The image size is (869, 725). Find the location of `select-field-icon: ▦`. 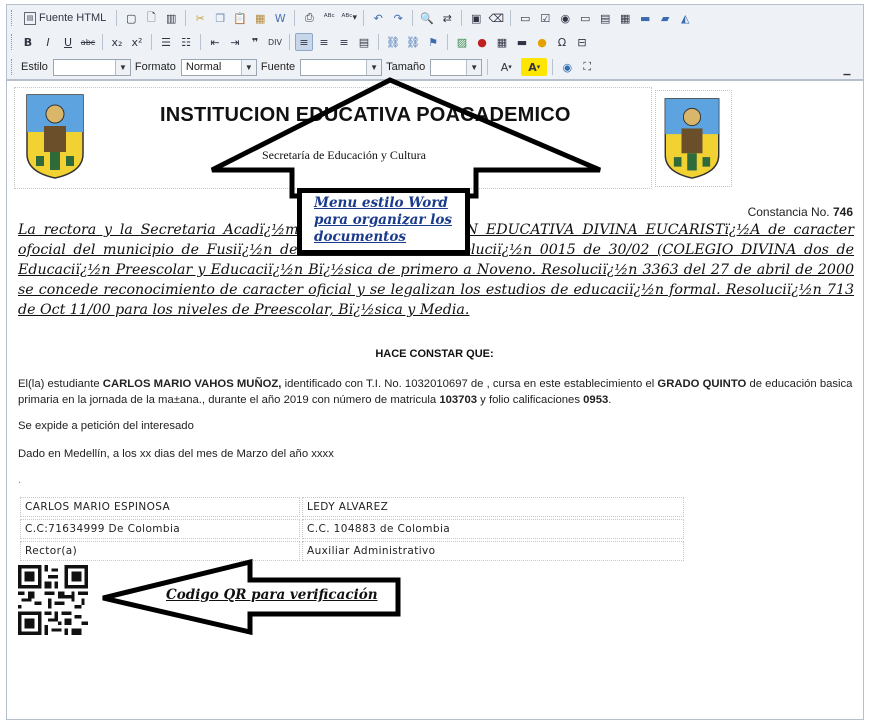

select-field-icon: ▦ is located at coordinates (625, 18).